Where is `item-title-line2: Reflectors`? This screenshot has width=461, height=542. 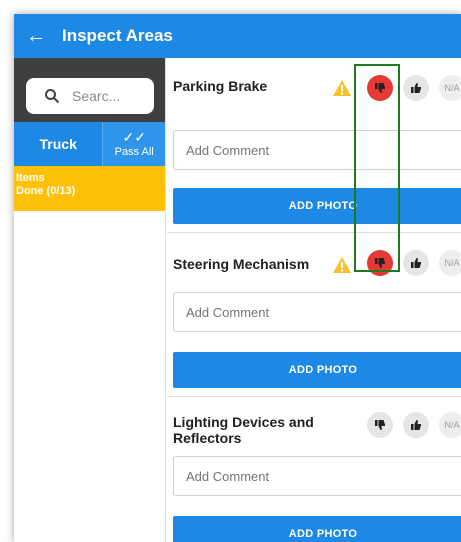 item-title-line2: Reflectors is located at coordinates (207, 438).